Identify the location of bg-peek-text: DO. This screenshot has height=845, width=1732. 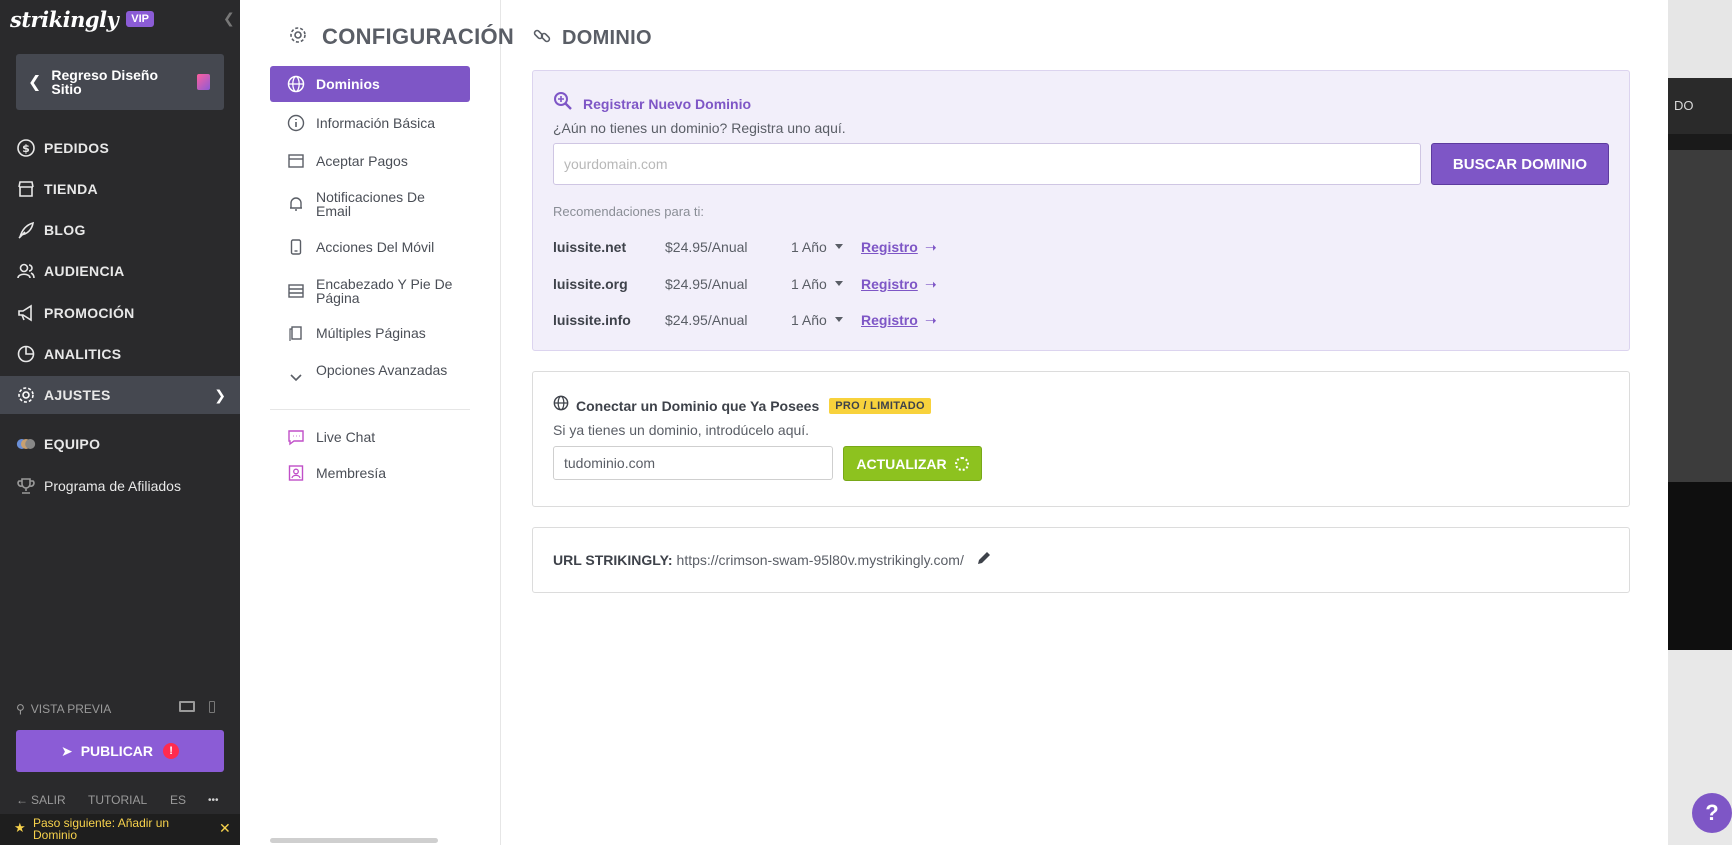
(1684, 105).